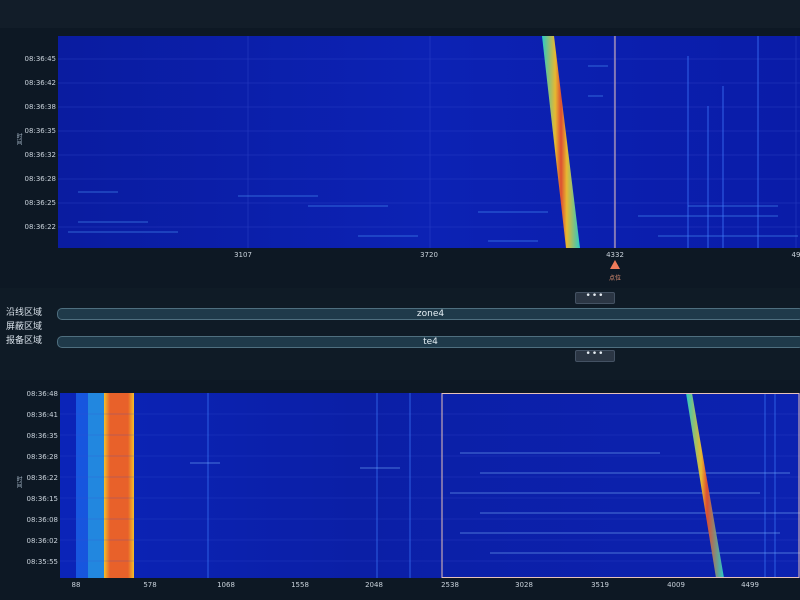 The image size is (800, 600). I want to click on top-x-tick: 4332, so click(615, 255).